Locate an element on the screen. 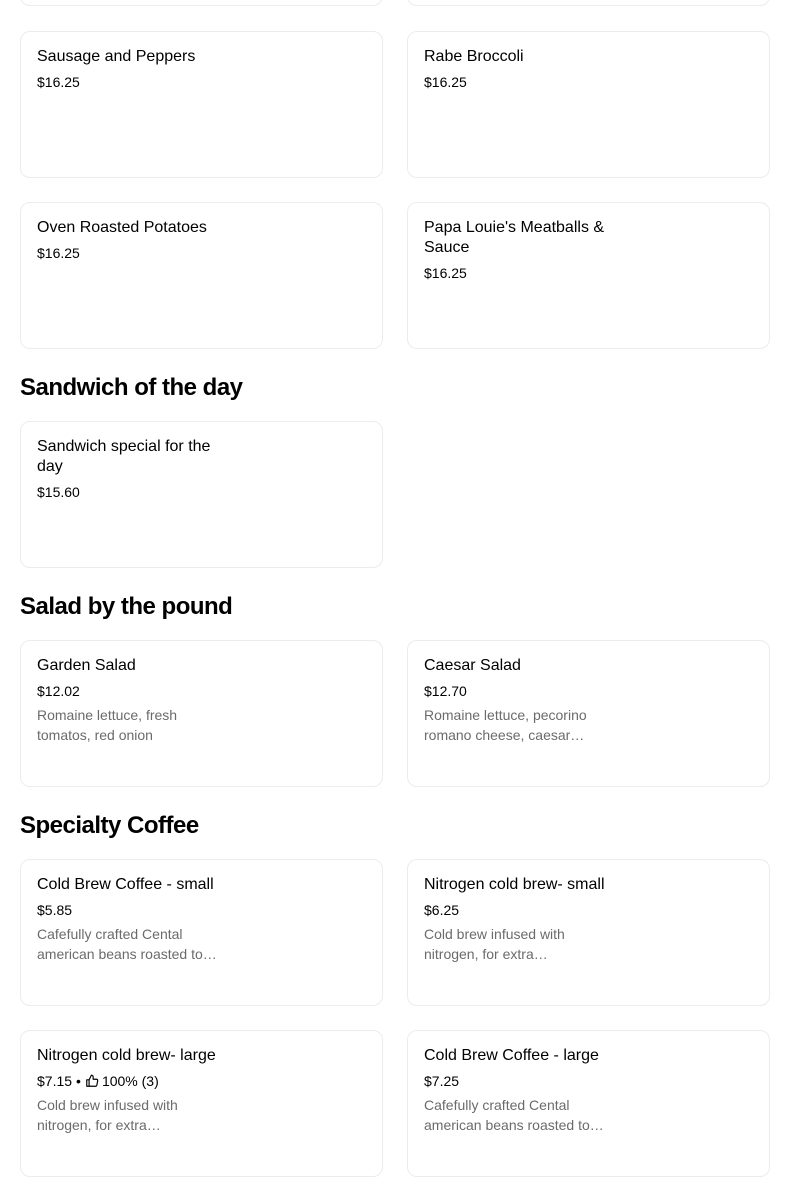 This screenshot has width=804, height=1187. menu-item-name: Caesar Salad is located at coordinates (472, 665).